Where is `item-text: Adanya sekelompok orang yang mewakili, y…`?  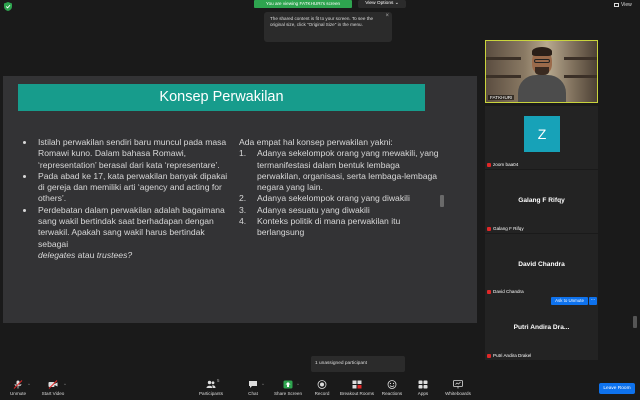
item-text: Adanya sekelompok orang yang mewakili, y… is located at coordinates (348, 170).